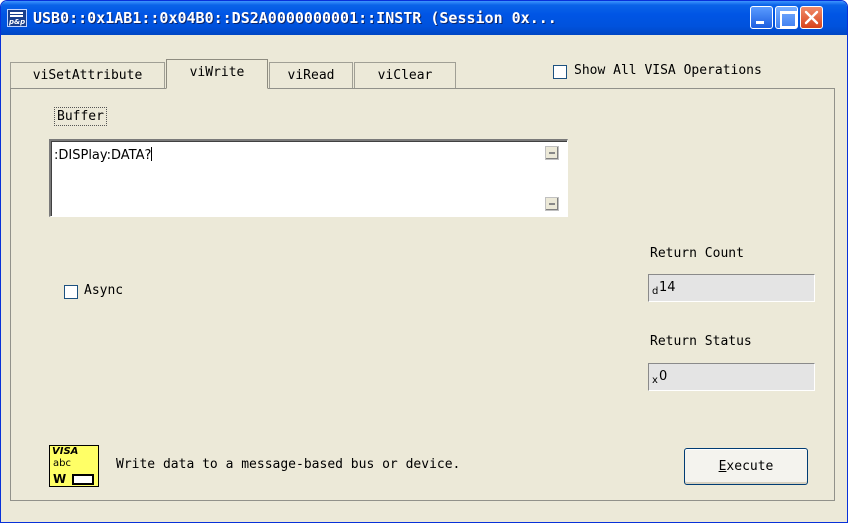  What do you see at coordinates (667, 287) in the screenshot?
I see `return-count-value: 14` at bounding box center [667, 287].